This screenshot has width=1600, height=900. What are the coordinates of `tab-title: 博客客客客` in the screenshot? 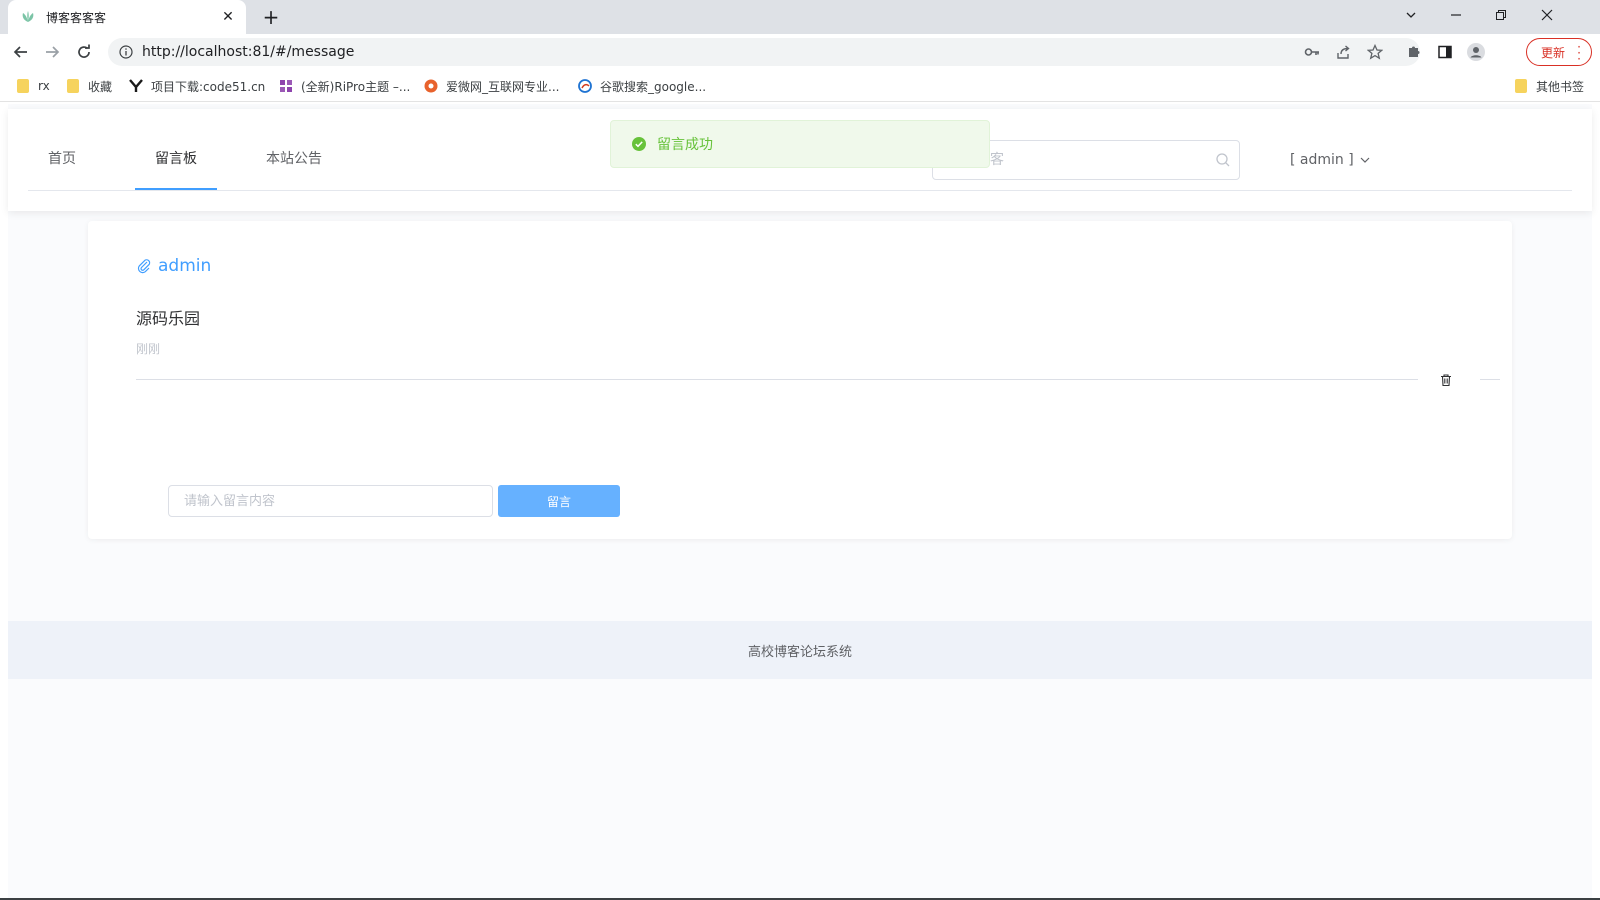 It's located at (76, 17).